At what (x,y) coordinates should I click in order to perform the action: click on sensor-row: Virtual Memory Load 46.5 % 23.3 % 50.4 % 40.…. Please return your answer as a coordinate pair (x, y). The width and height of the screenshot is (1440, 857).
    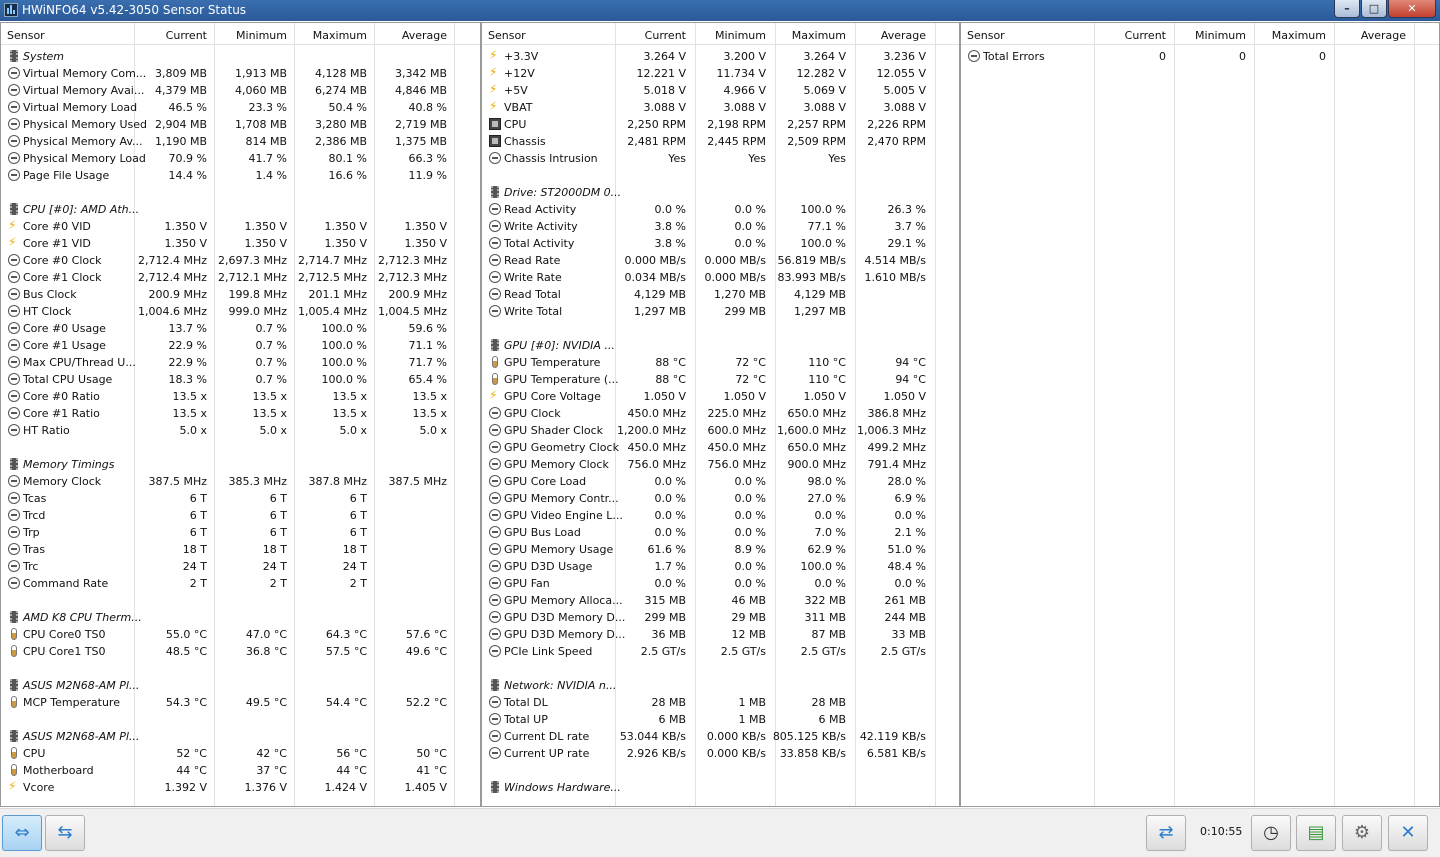
    Looking at the image, I should click on (240, 108).